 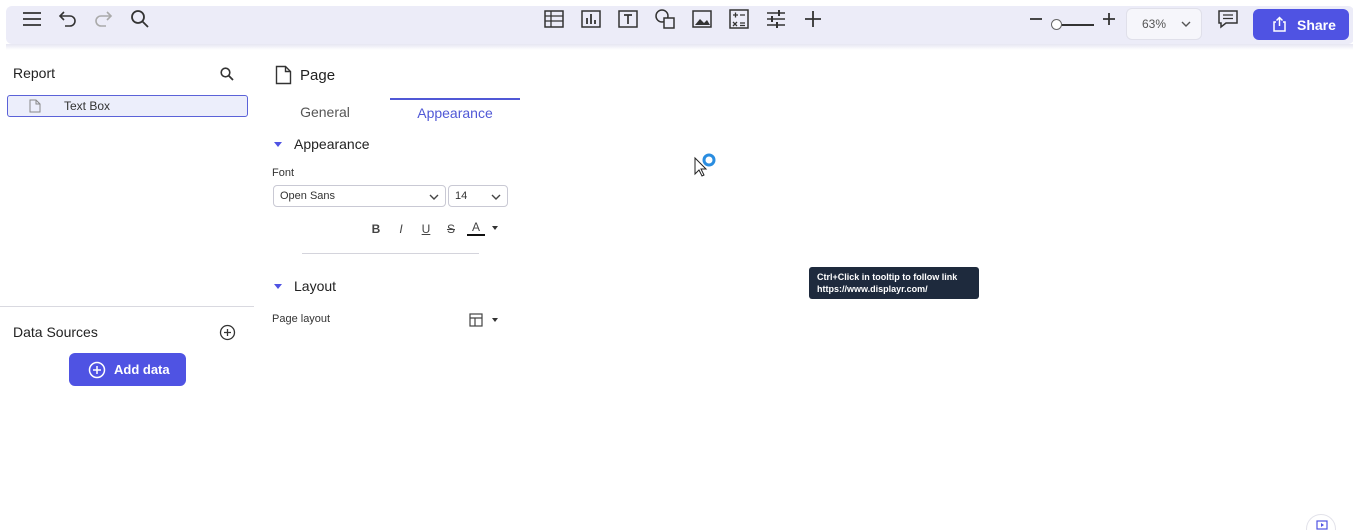 What do you see at coordinates (87, 106) in the screenshot?
I see `report-item-label: Text Box` at bounding box center [87, 106].